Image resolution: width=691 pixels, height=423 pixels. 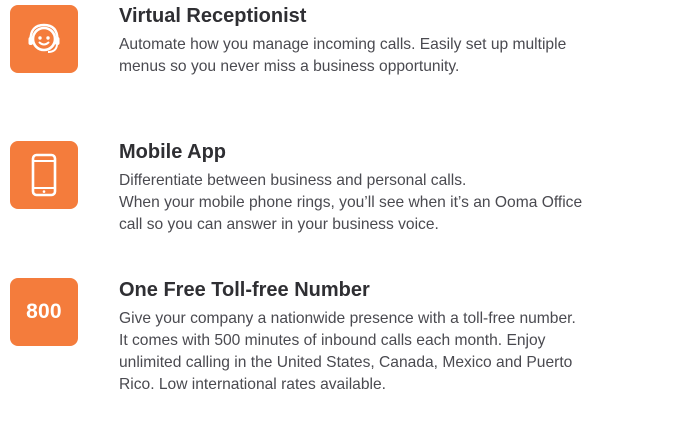 I want to click on mobile-phone-icon-graphic, so click(x=44, y=175).